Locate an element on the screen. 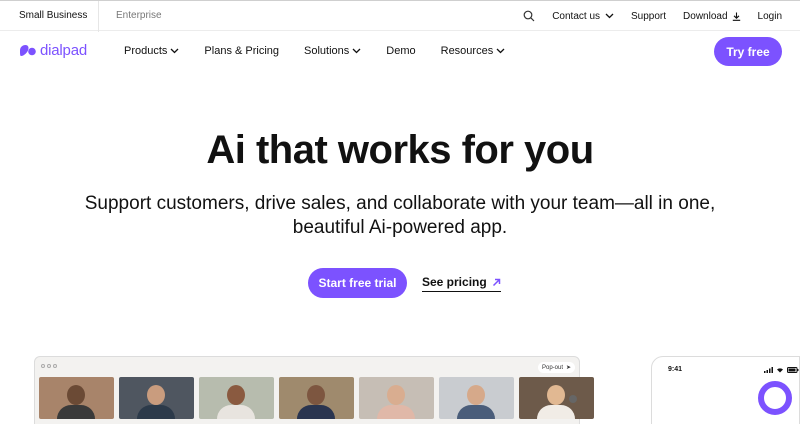 The image size is (800, 424). nav-item-label: Plans & Pricing is located at coordinates (242, 51).